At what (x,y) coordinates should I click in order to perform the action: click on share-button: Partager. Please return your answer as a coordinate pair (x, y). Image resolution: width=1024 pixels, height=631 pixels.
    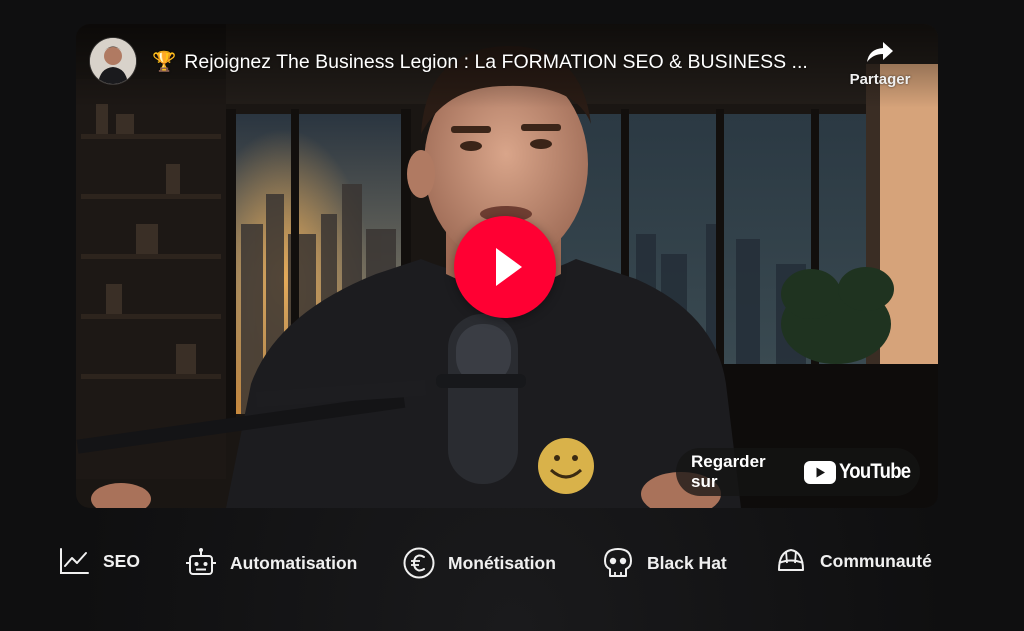
    Looking at the image, I should click on (880, 68).